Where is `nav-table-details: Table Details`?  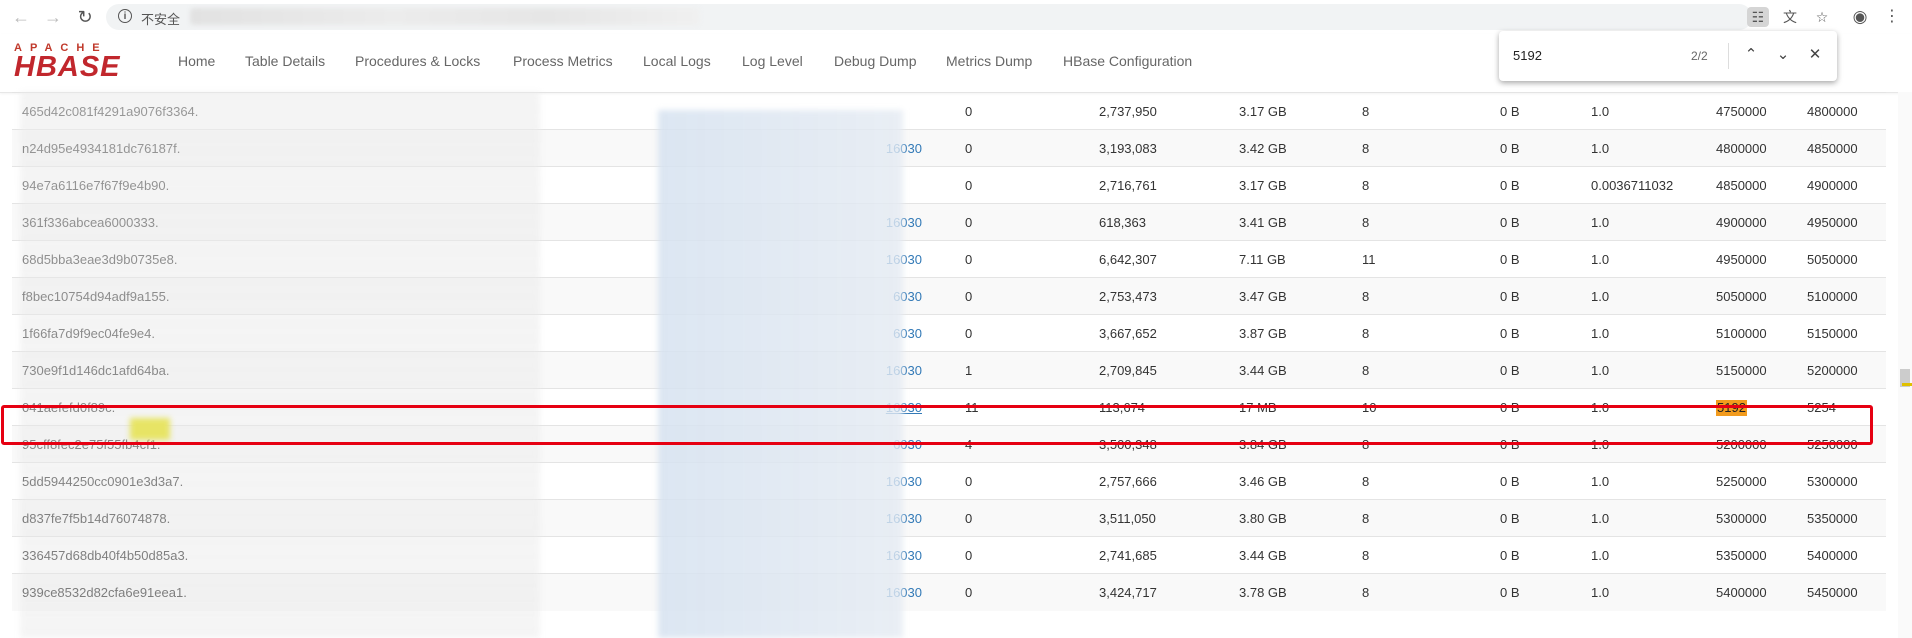
nav-table-details: Table Details is located at coordinates (285, 61).